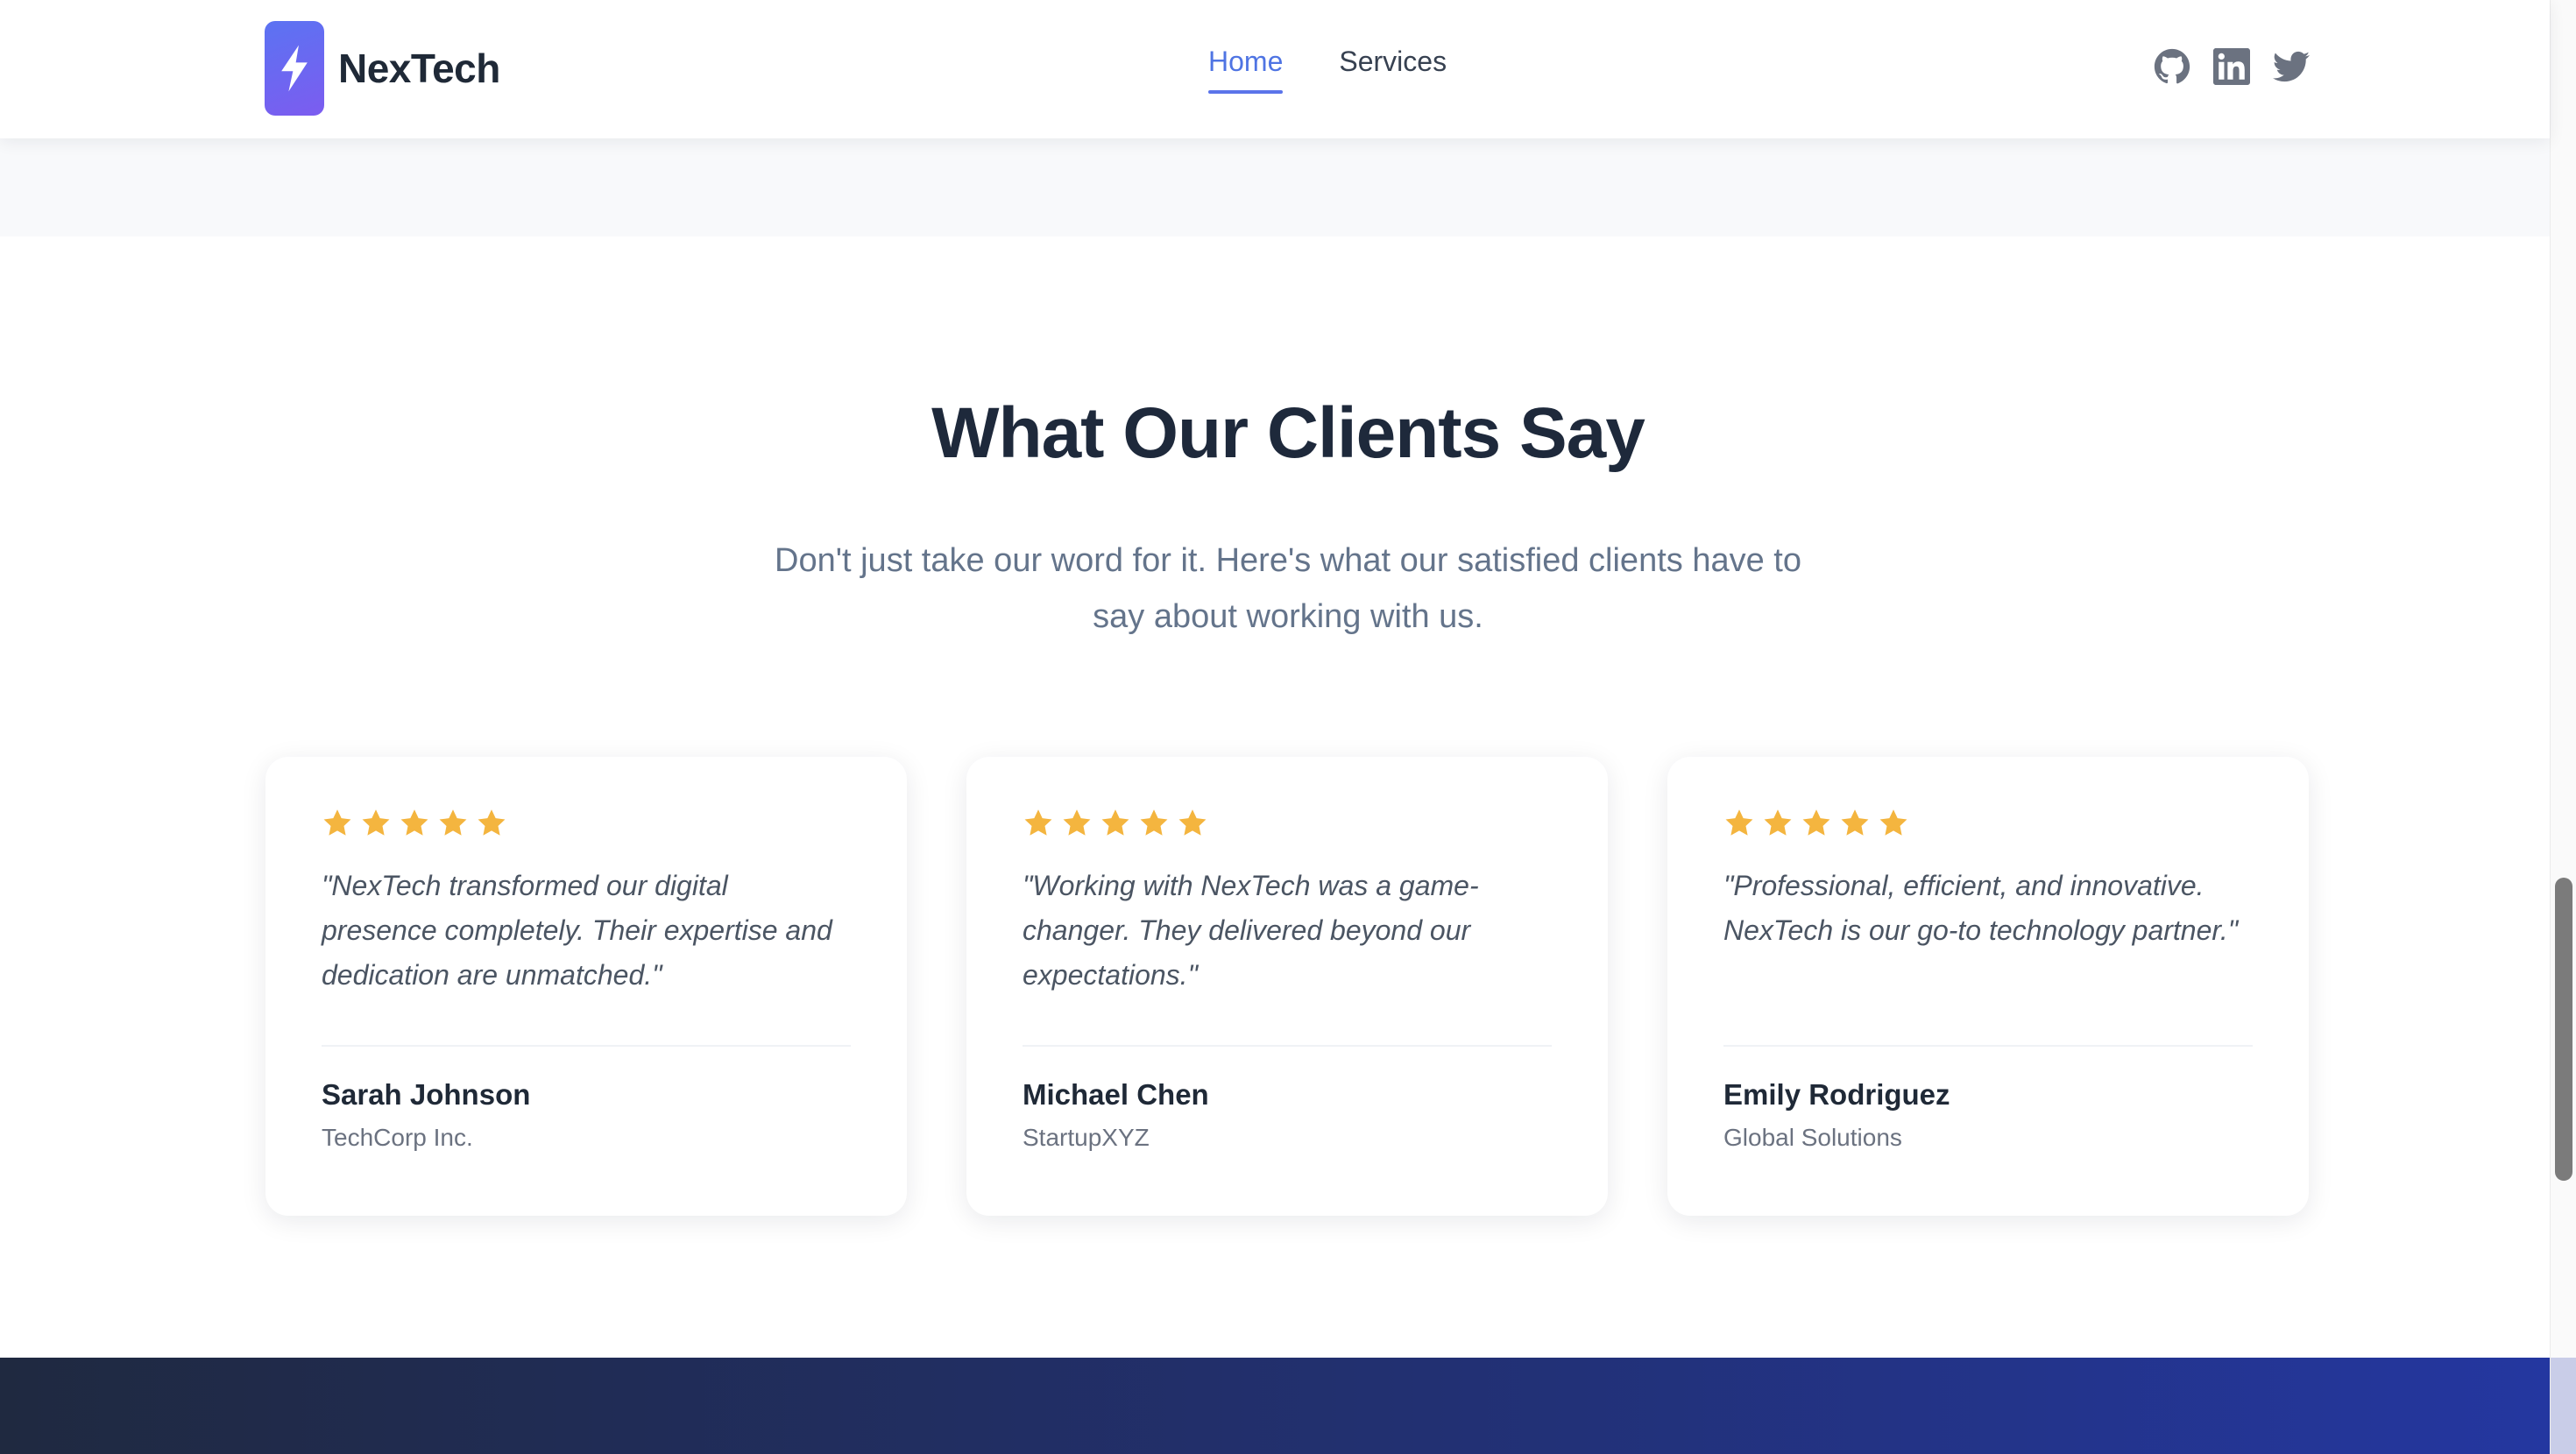 The width and height of the screenshot is (2576, 1454). I want to click on main-nav: Home Services, so click(1355, 70).